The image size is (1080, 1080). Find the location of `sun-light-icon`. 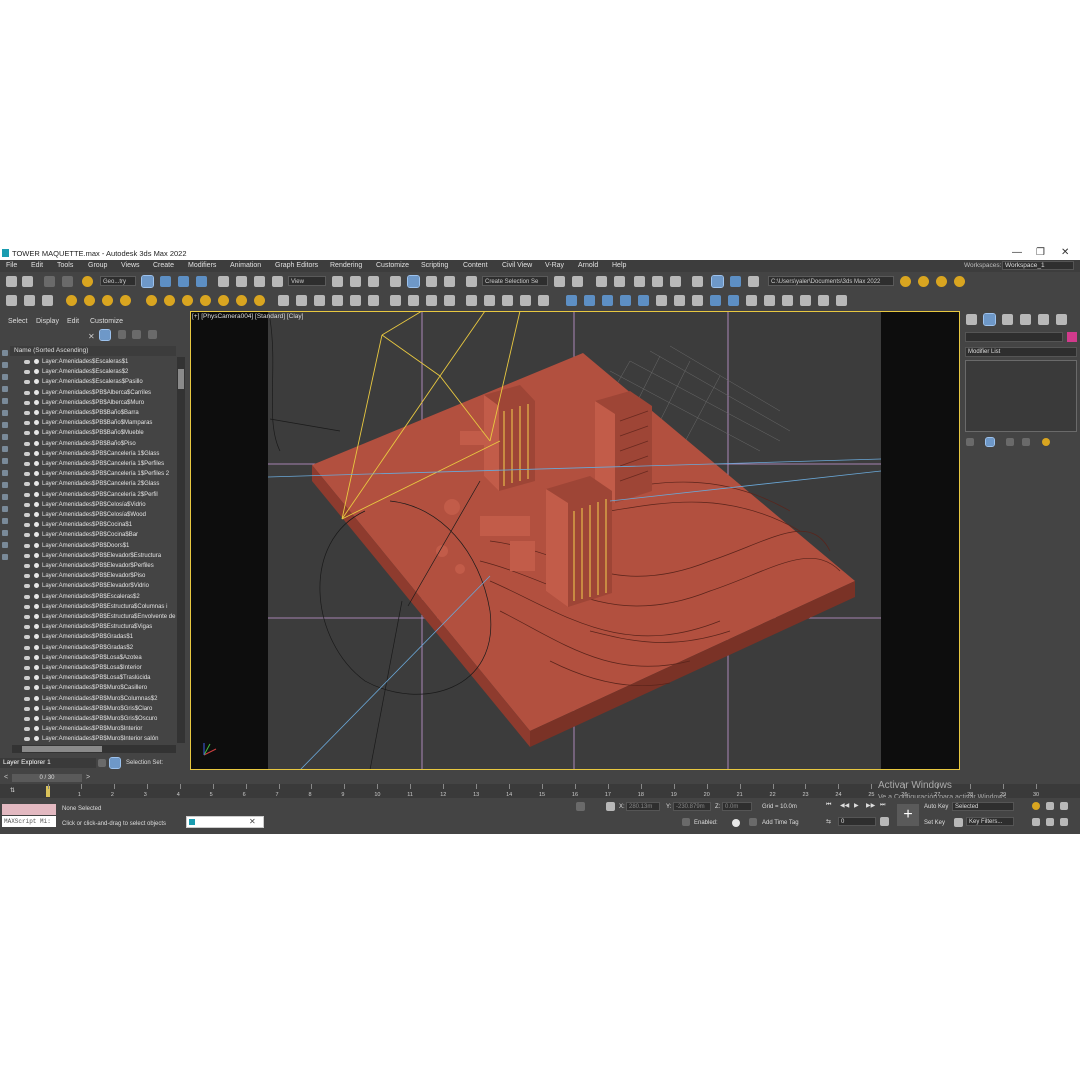

sun-light-icon is located at coordinates (205, 300).